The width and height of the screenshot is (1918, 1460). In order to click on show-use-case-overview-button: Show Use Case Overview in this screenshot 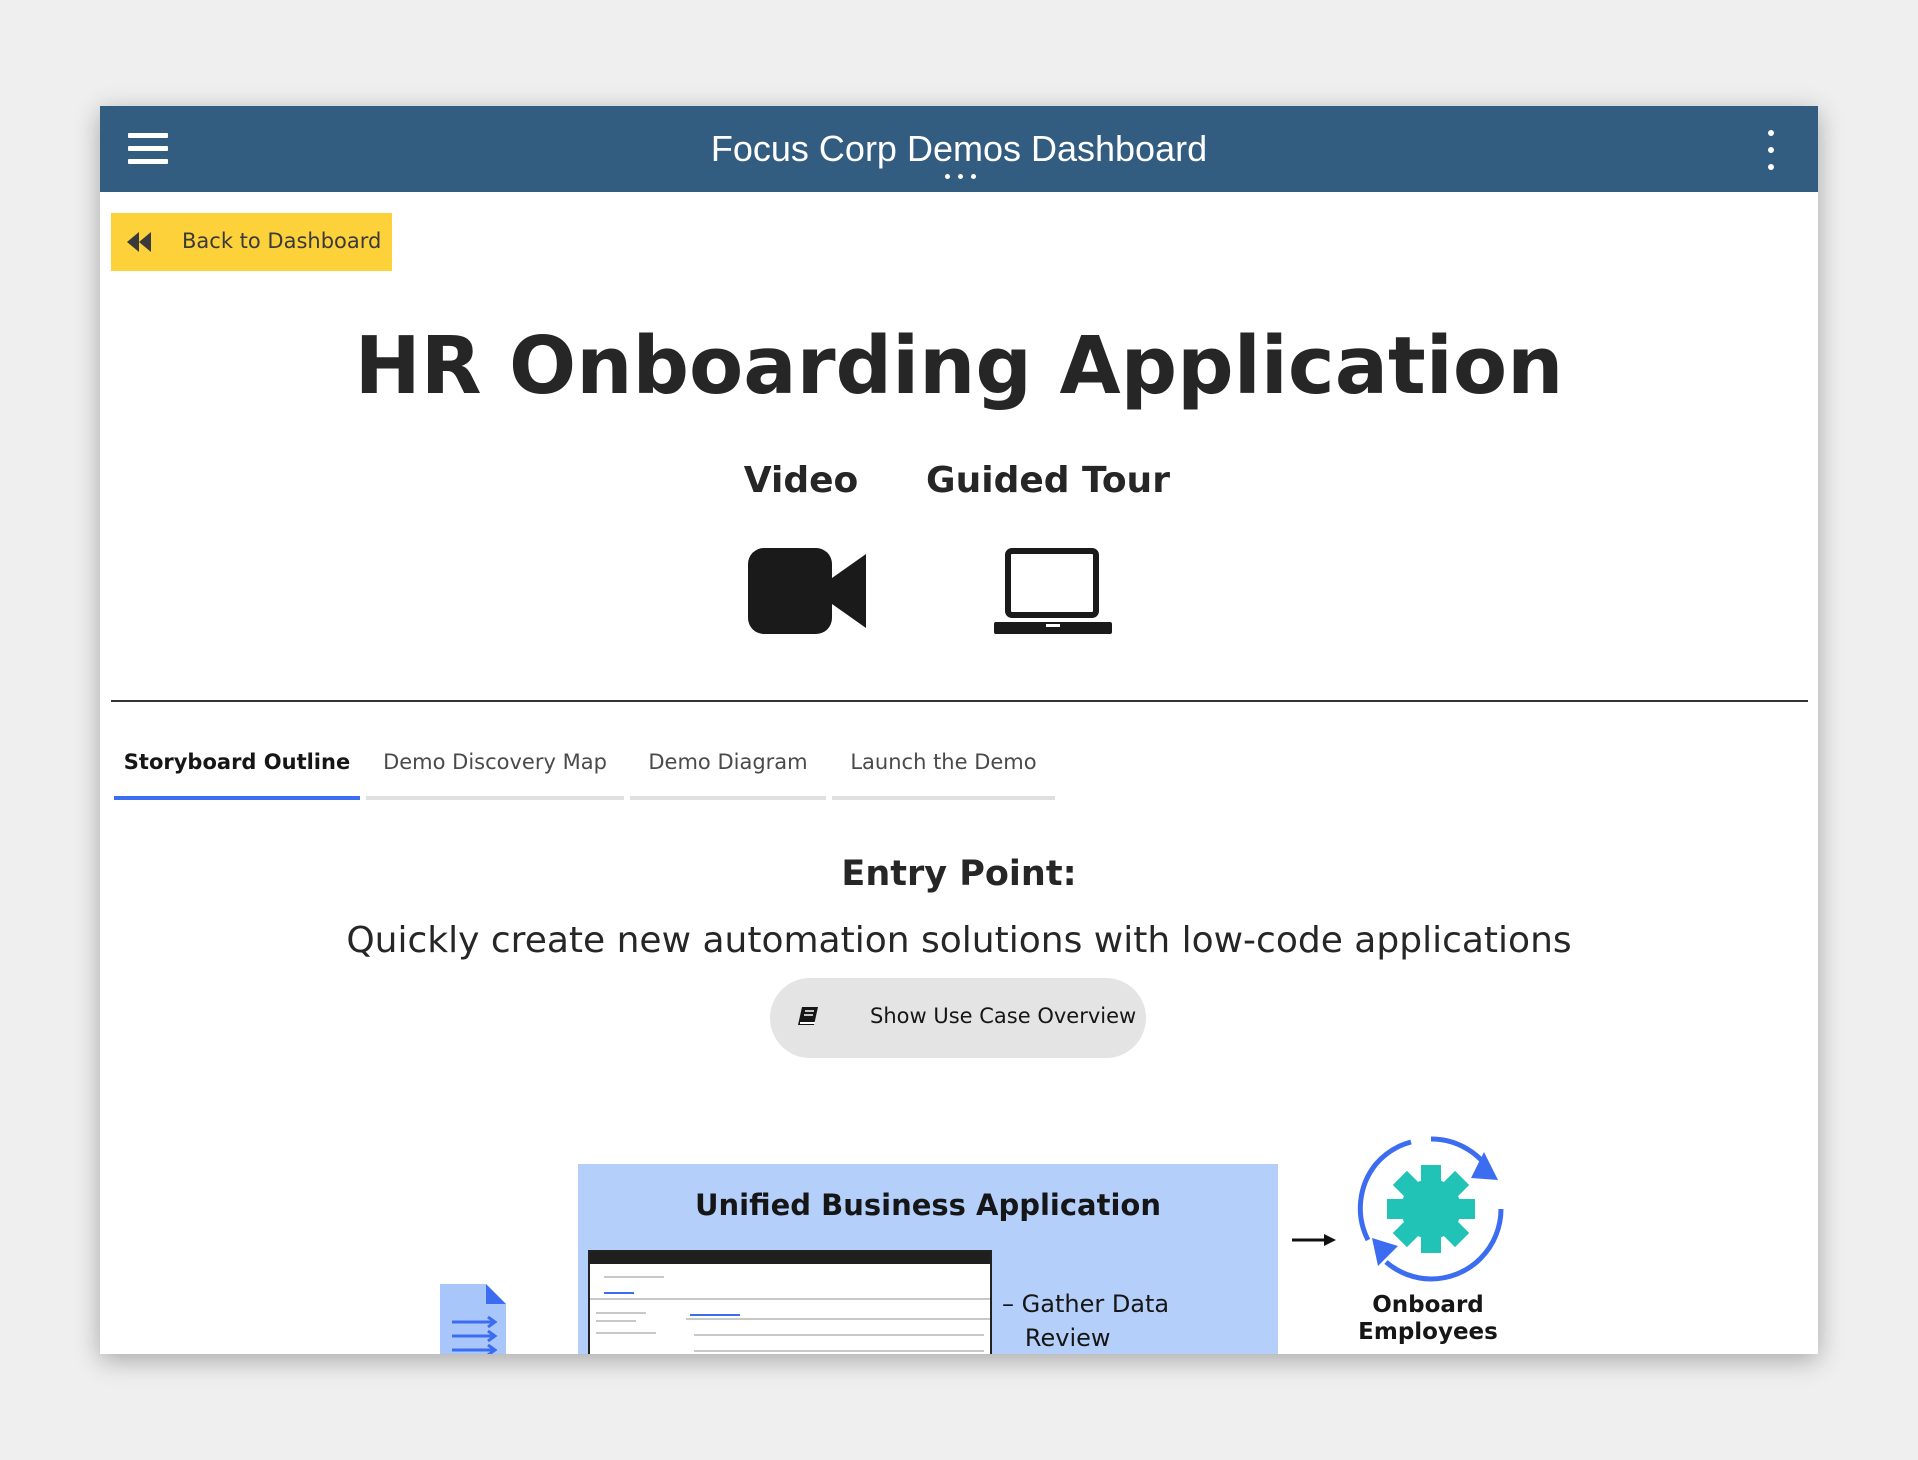, I will do `click(958, 1018)`.